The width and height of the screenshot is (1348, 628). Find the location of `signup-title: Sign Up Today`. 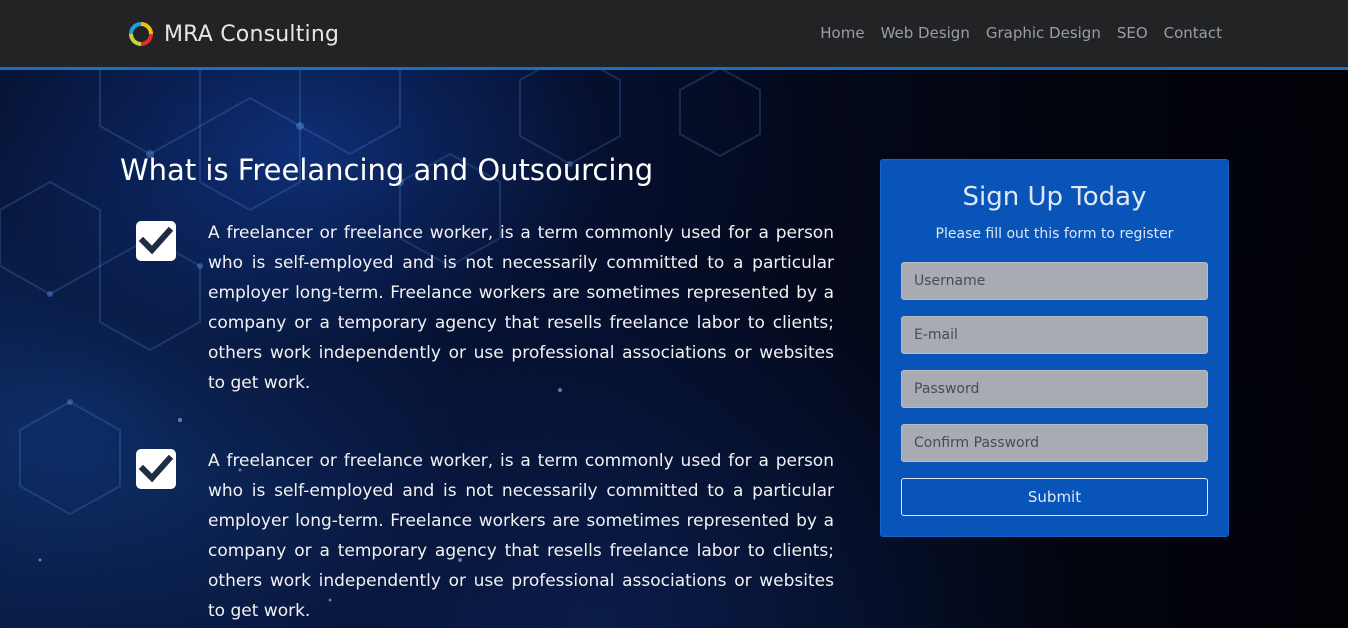

signup-title: Sign Up Today is located at coordinates (1054, 197).